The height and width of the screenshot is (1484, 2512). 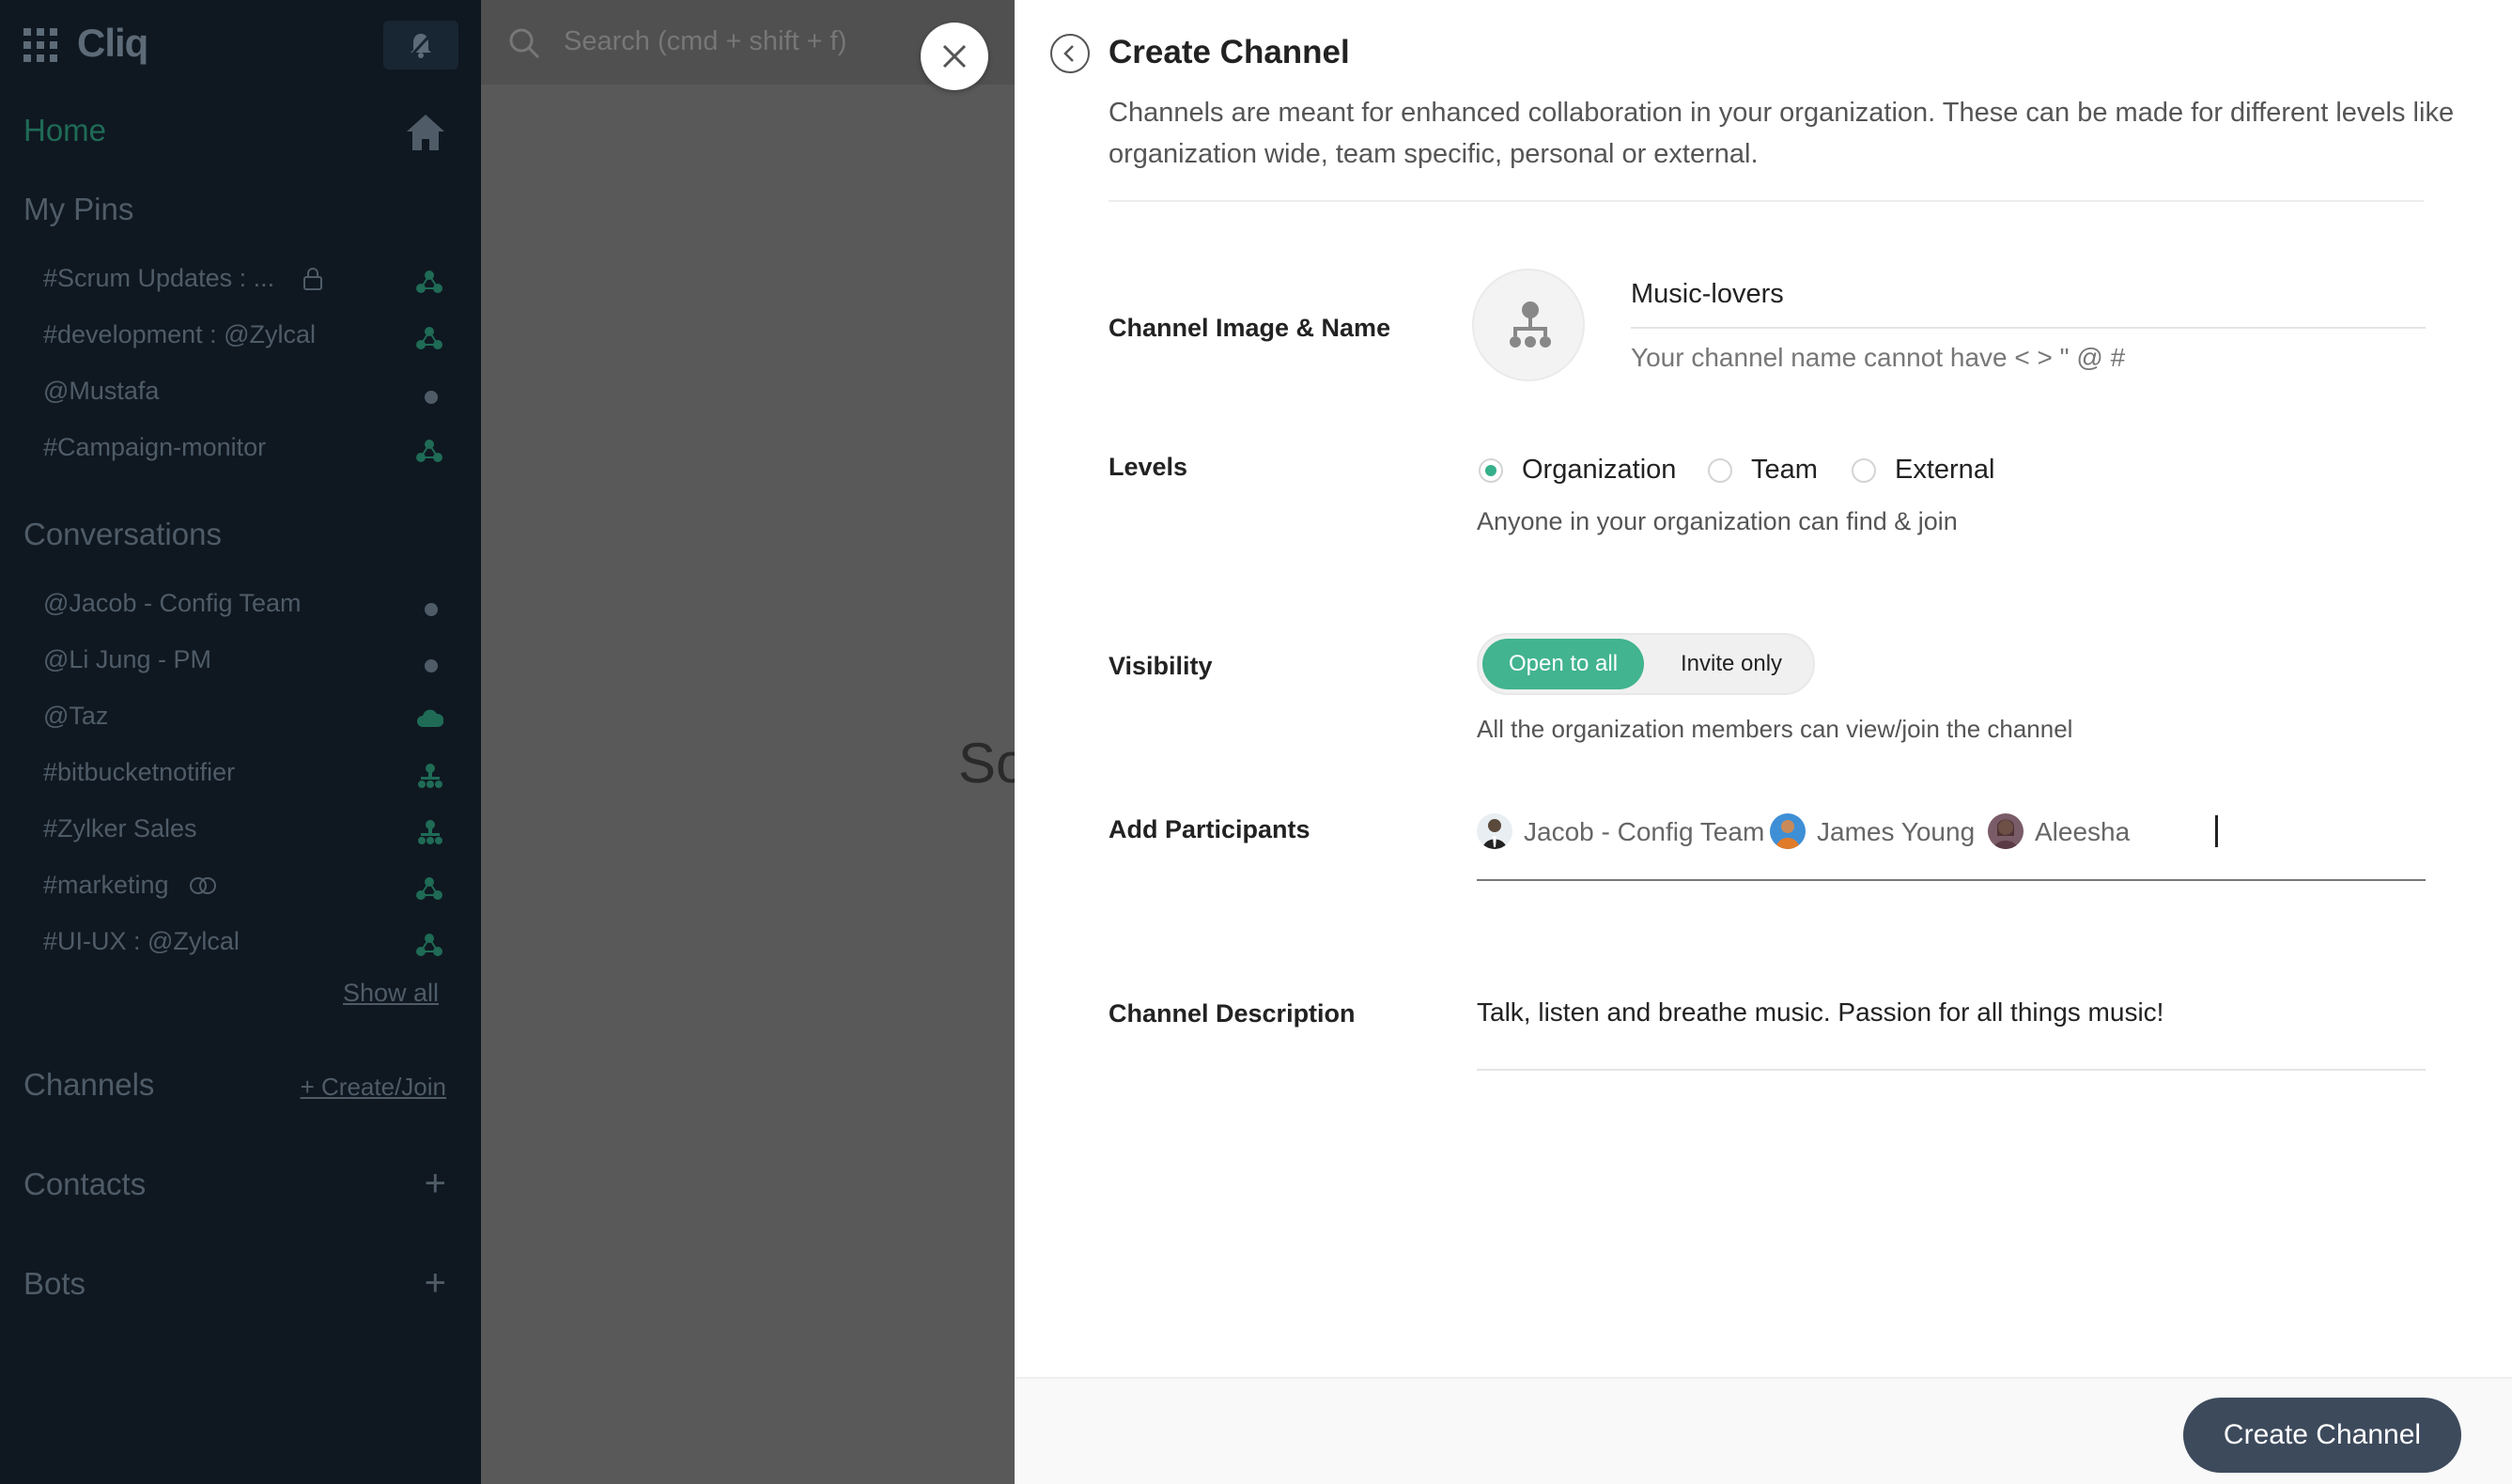 What do you see at coordinates (78, 209) in the screenshot?
I see `pins-heading: My Pins` at bounding box center [78, 209].